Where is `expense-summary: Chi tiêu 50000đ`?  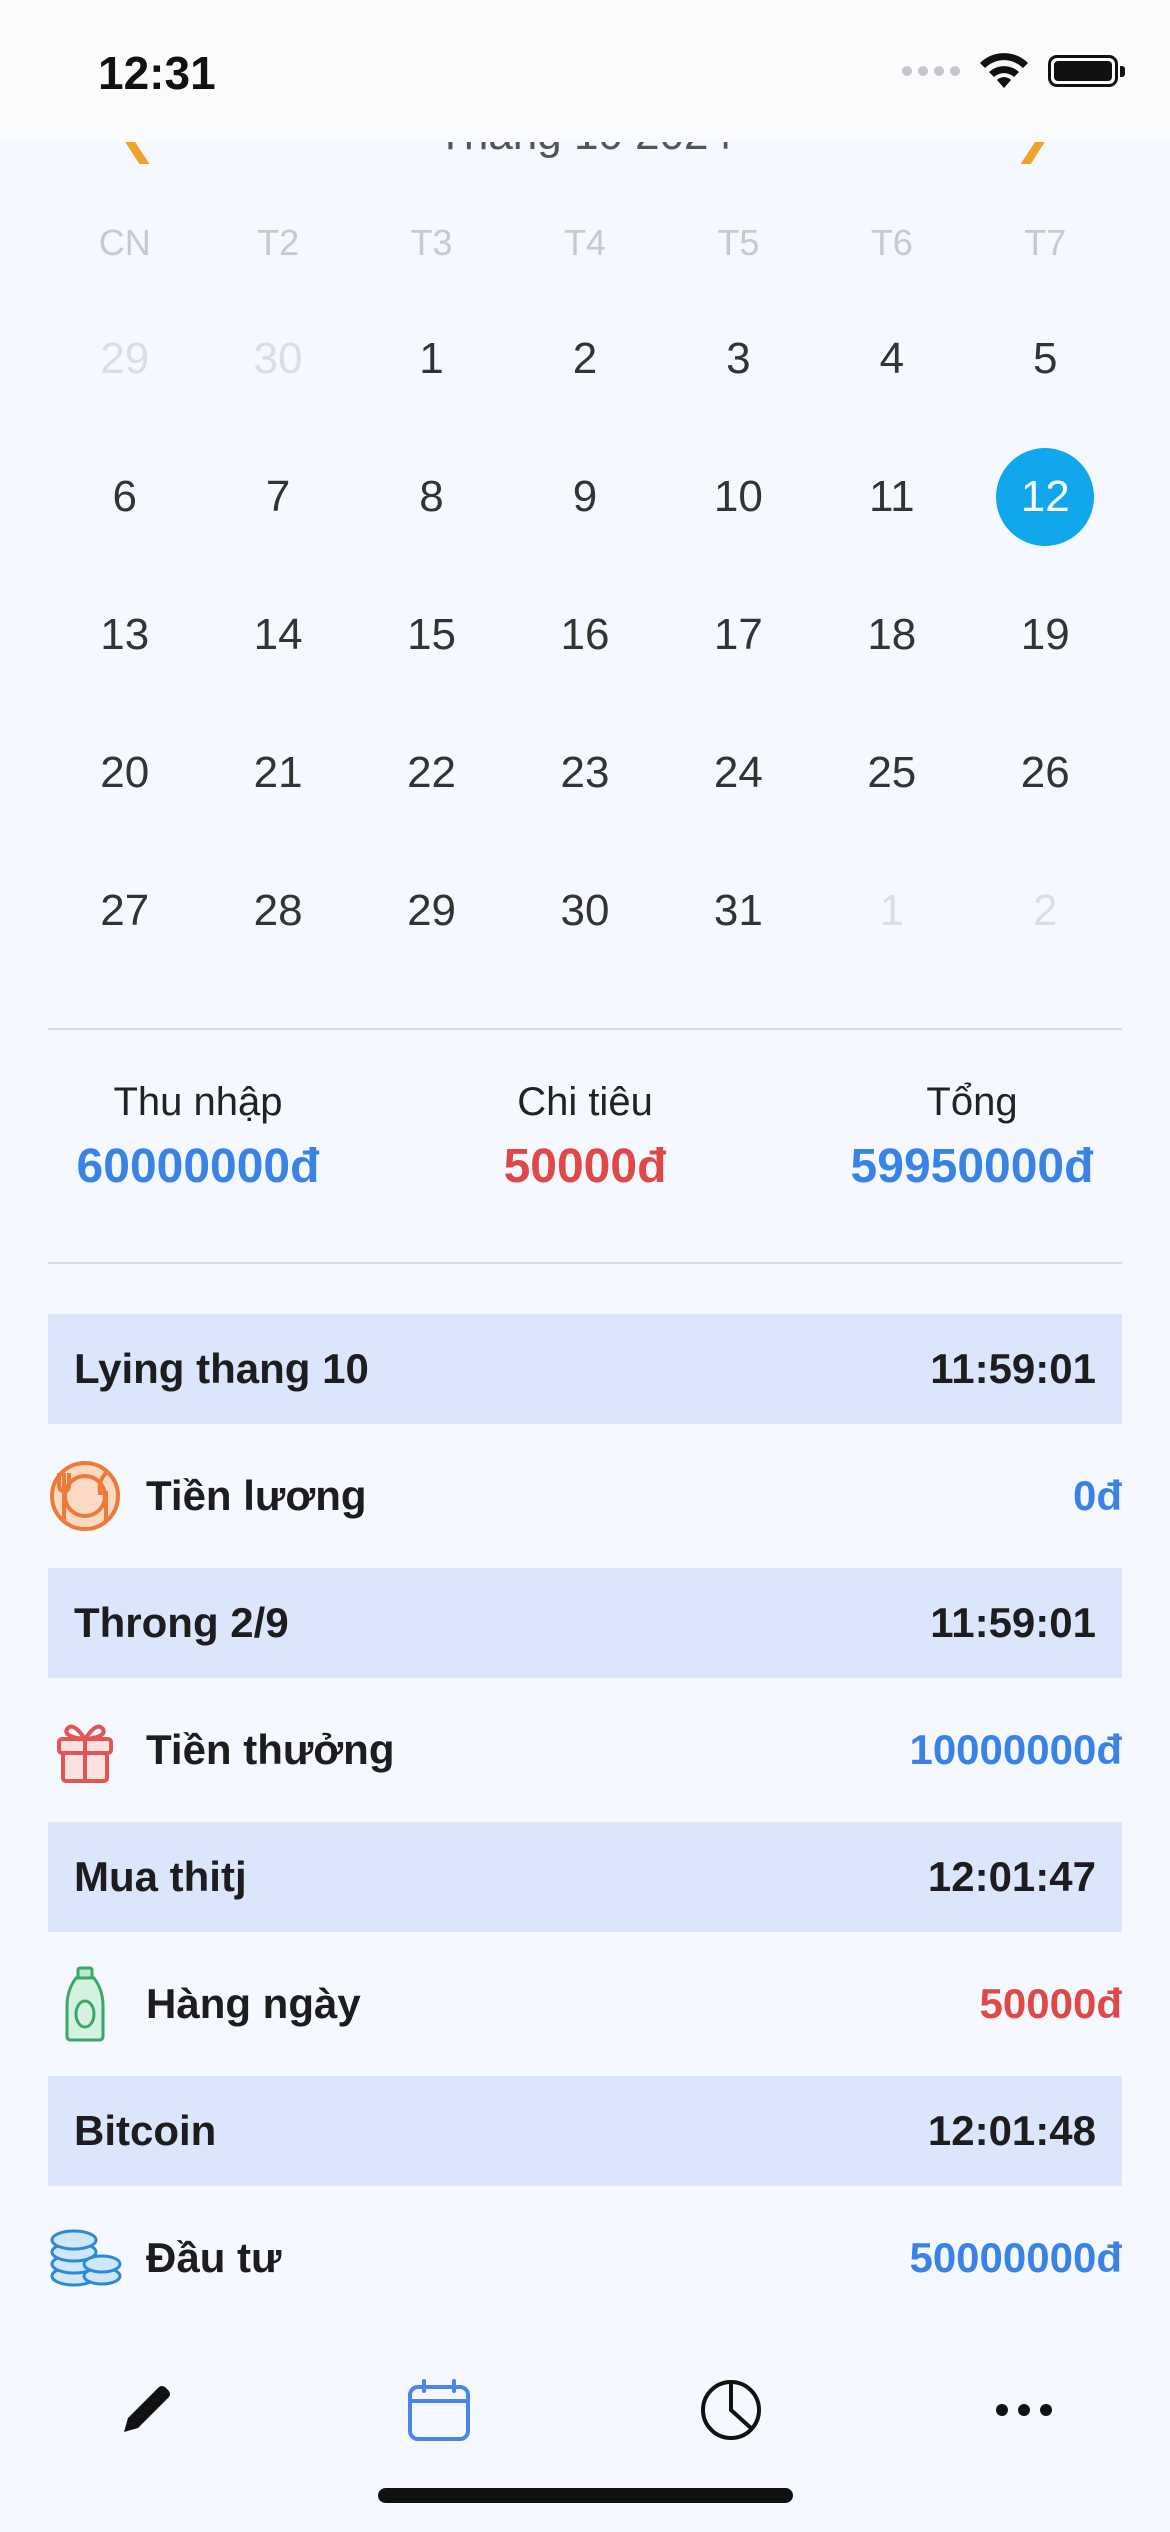
expense-summary: Chi tiêu 50000đ is located at coordinates (585, 1137).